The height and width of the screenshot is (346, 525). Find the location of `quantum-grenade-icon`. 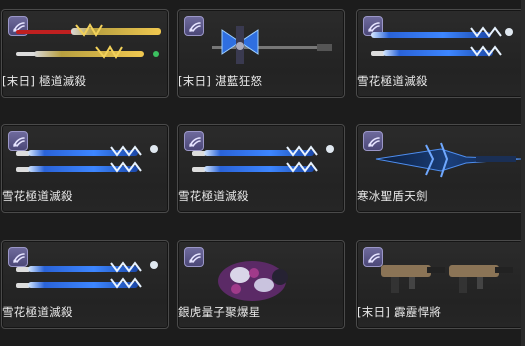

quantum-grenade-icon is located at coordinates (253, 281).